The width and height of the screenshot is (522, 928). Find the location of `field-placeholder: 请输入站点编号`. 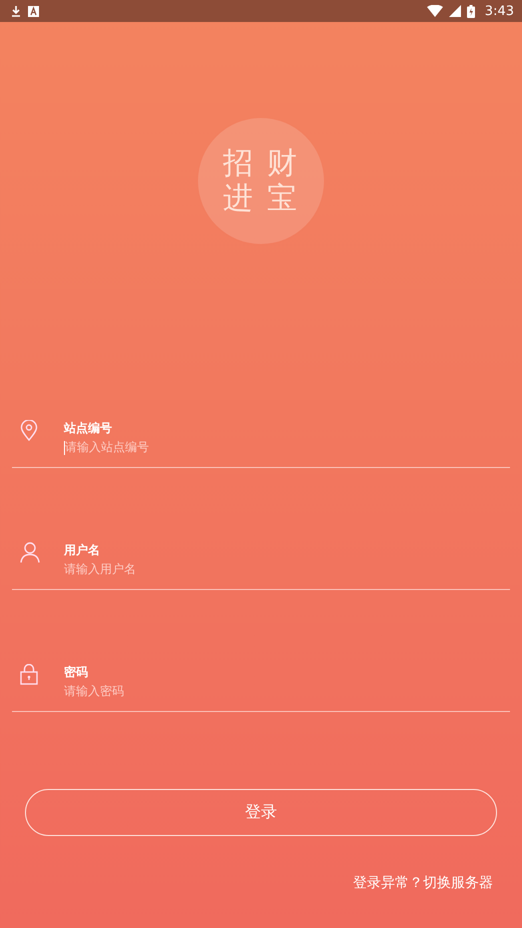

field-placeholder: 请输入站点编号 is located at coordinates (107, 447).